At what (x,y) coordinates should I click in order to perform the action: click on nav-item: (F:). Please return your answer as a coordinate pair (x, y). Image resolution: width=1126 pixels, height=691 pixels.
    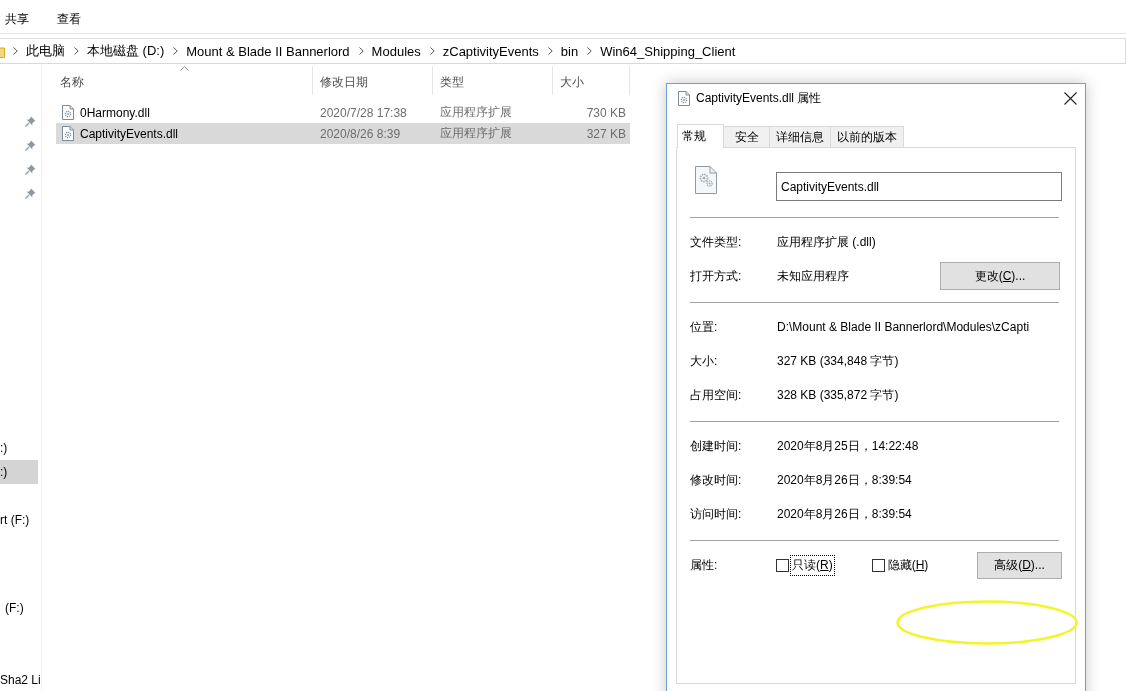
    Looking at the image, I should click on (19, 608).